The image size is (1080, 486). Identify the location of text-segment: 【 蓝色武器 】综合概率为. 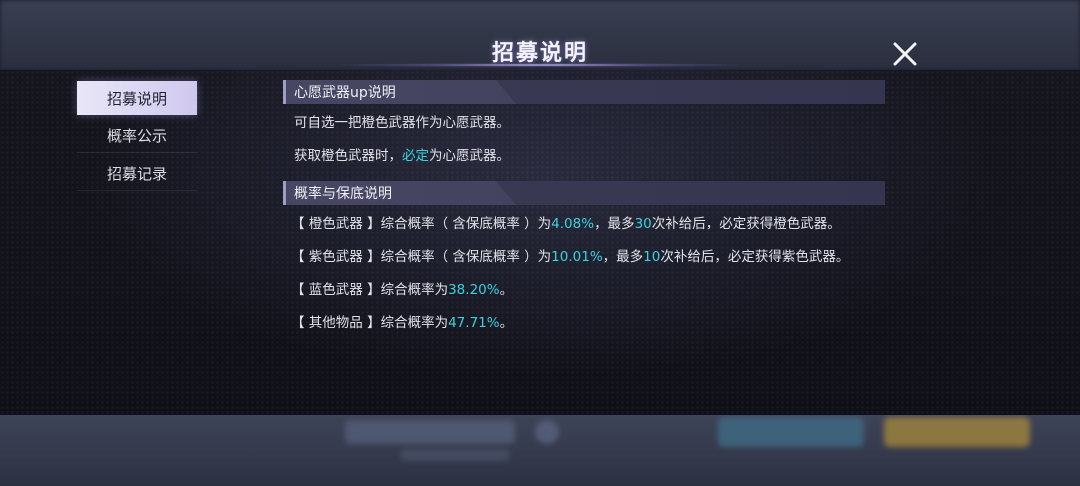
(370, 290).